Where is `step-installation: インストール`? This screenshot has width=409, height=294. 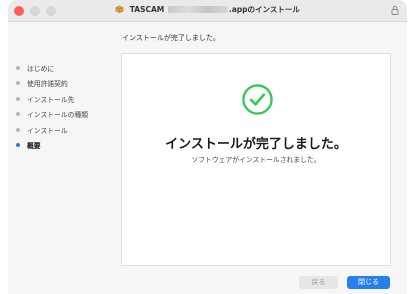 step-installation: インストール is located at coordinates (52, 130).